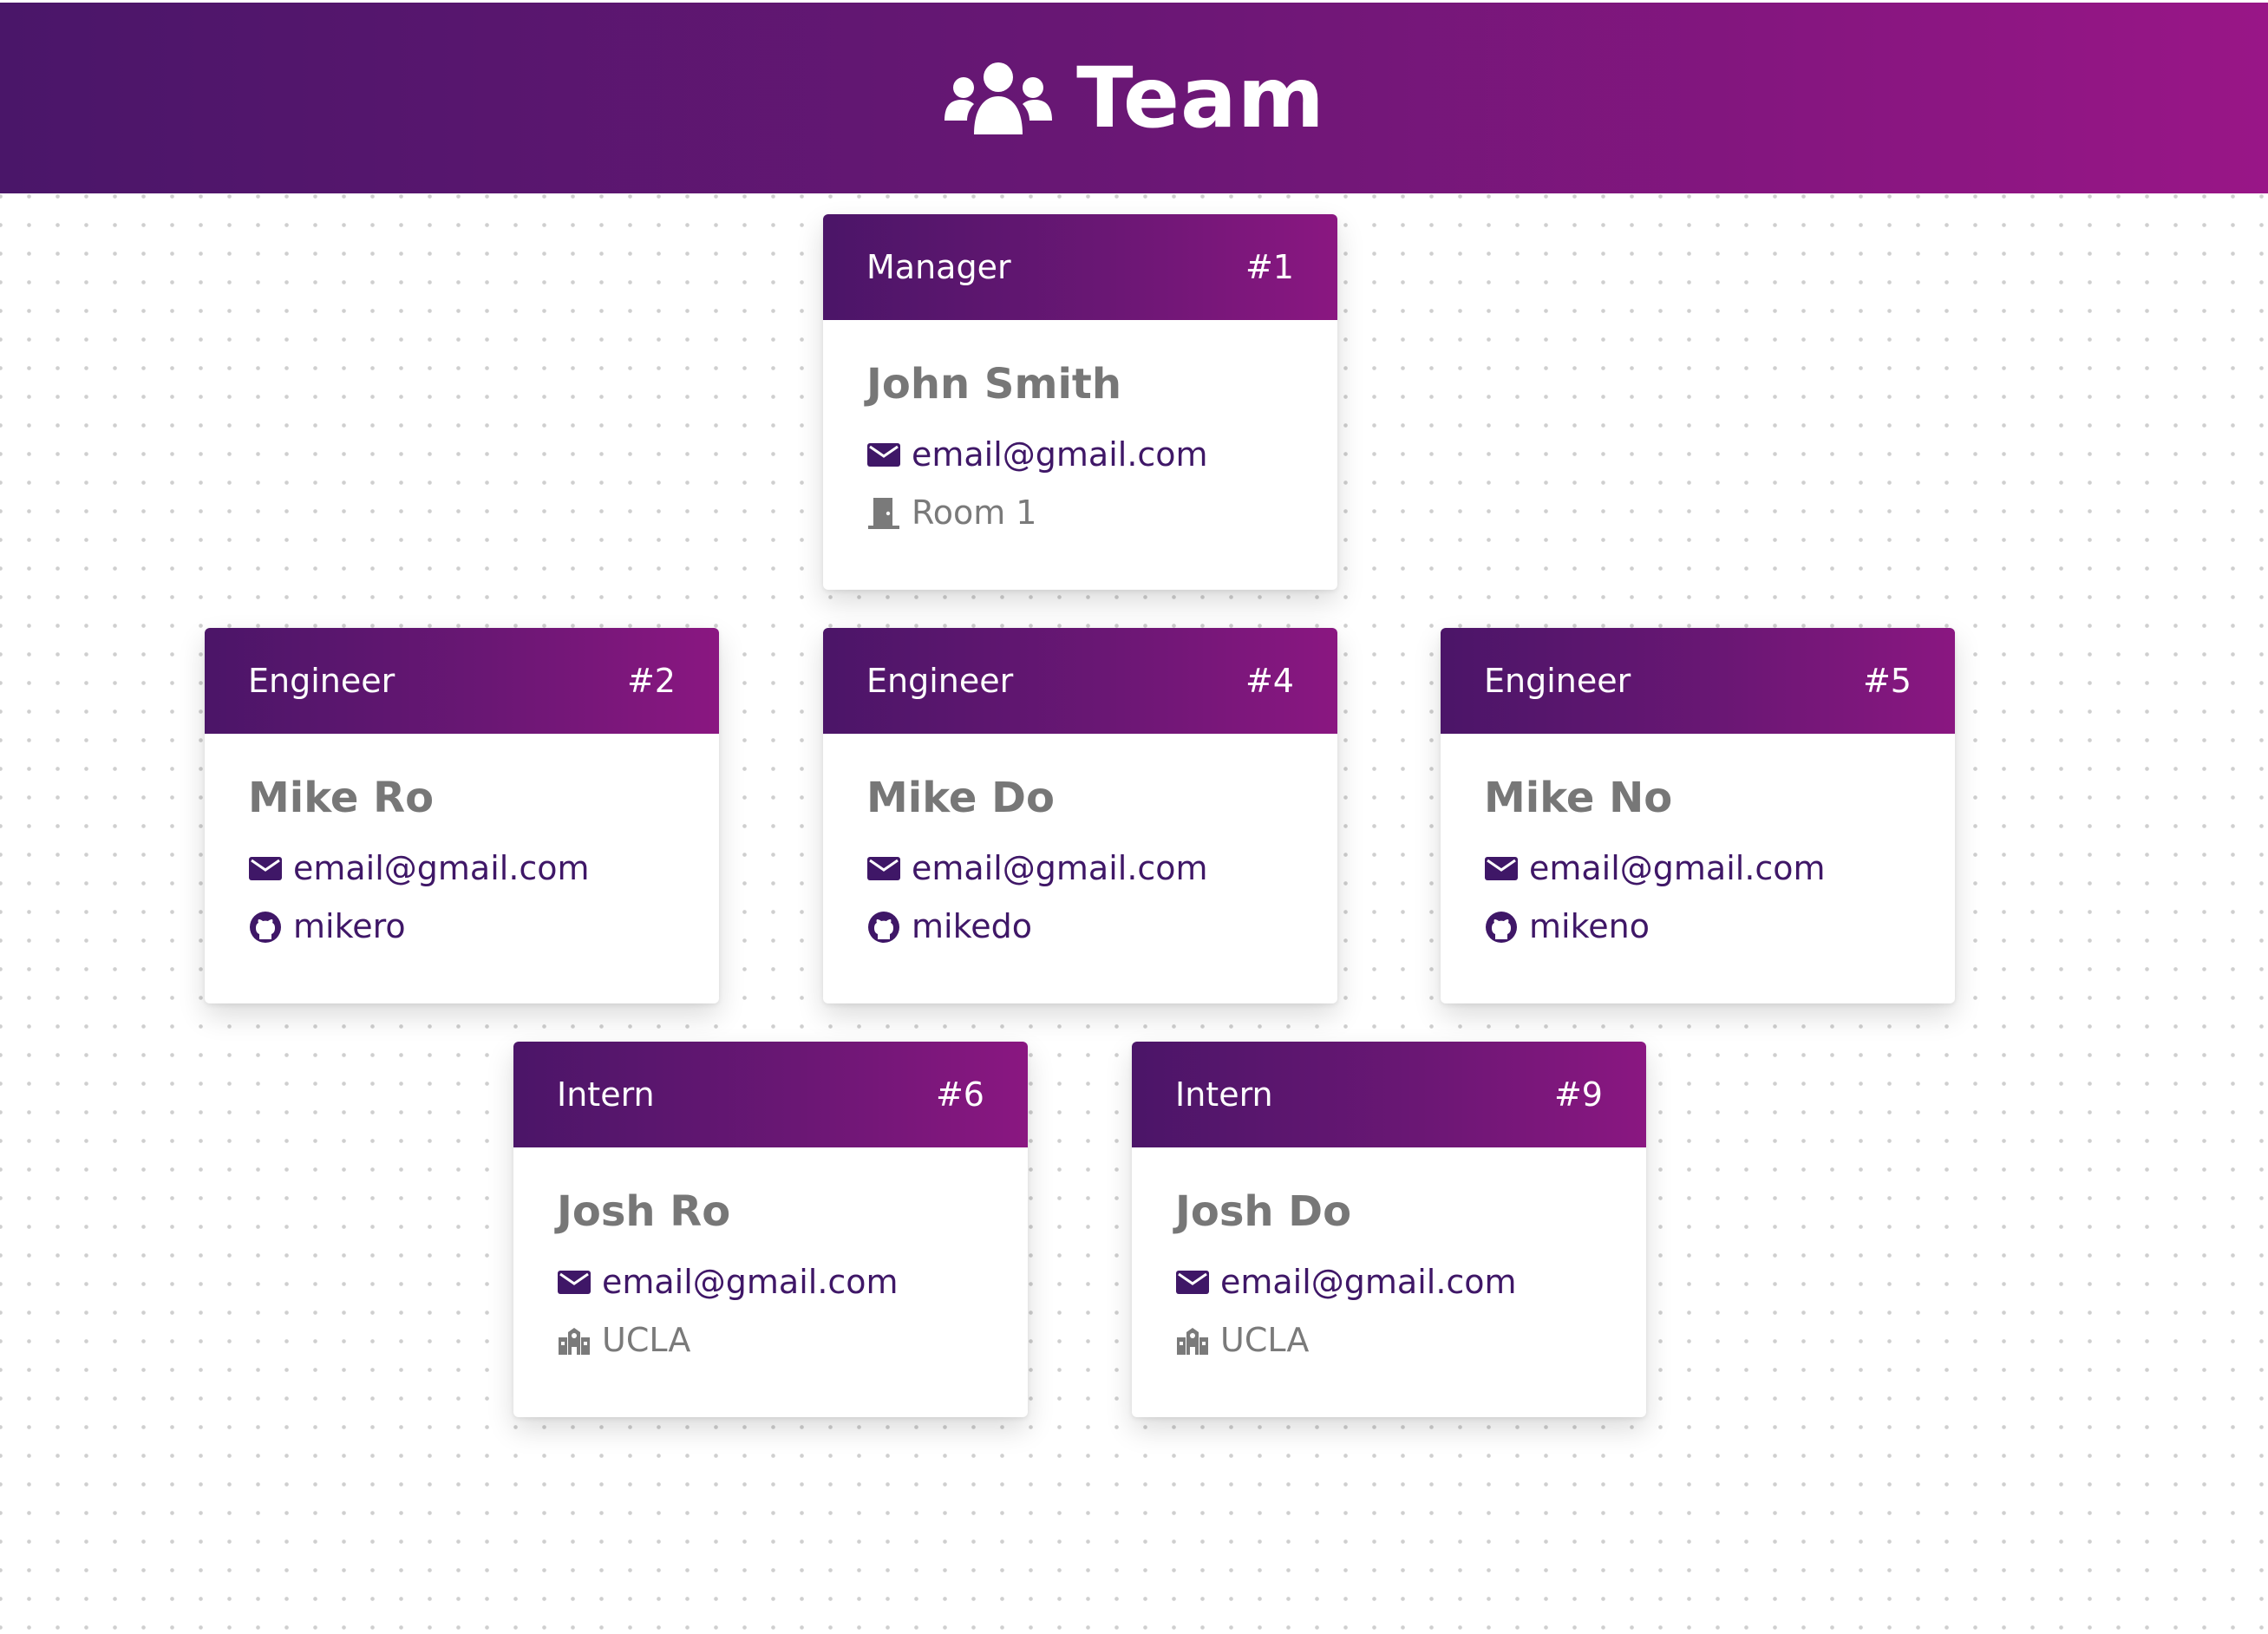 The width and height of the screenshot is (2268, 1634). Describe the element at coordinates (1263, 1211) in the screenshot. I see `employee-name: Josh Do` at that location.